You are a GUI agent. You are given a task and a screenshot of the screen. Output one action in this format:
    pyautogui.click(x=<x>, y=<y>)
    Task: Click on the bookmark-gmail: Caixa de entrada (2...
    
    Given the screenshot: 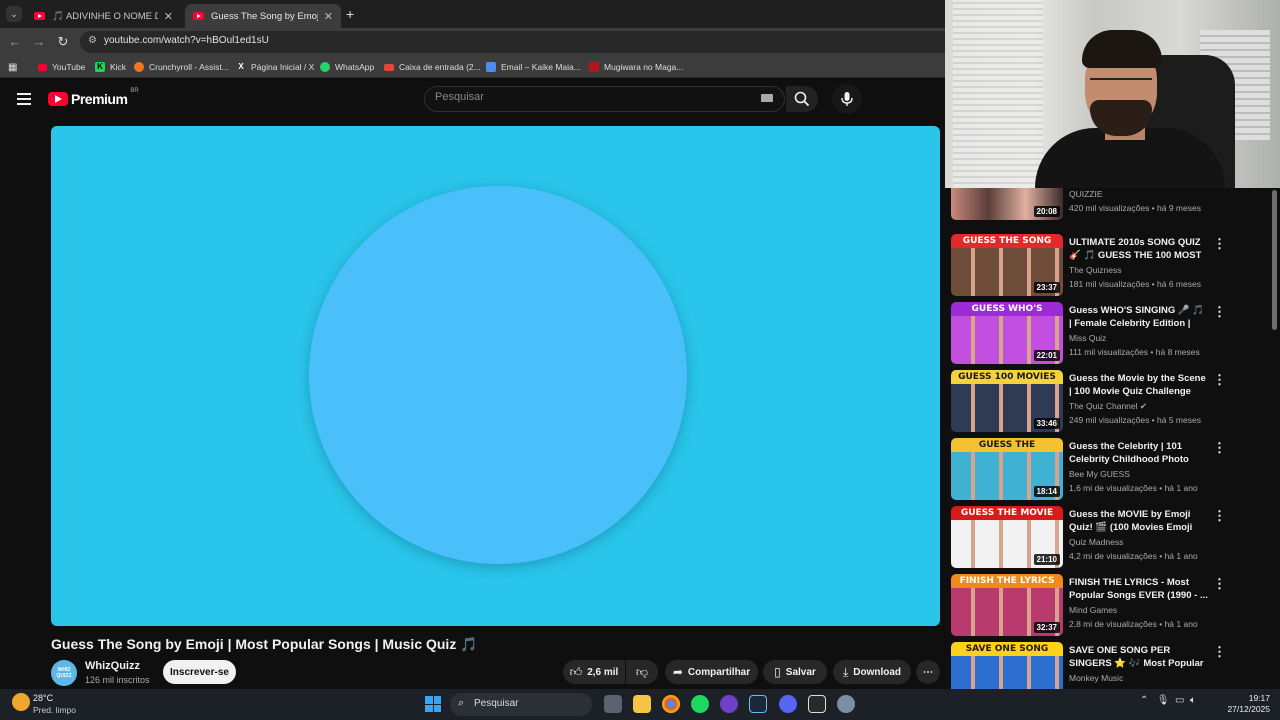 What is the action you would take?
    pyautogui.click(x=432, y=67)
    